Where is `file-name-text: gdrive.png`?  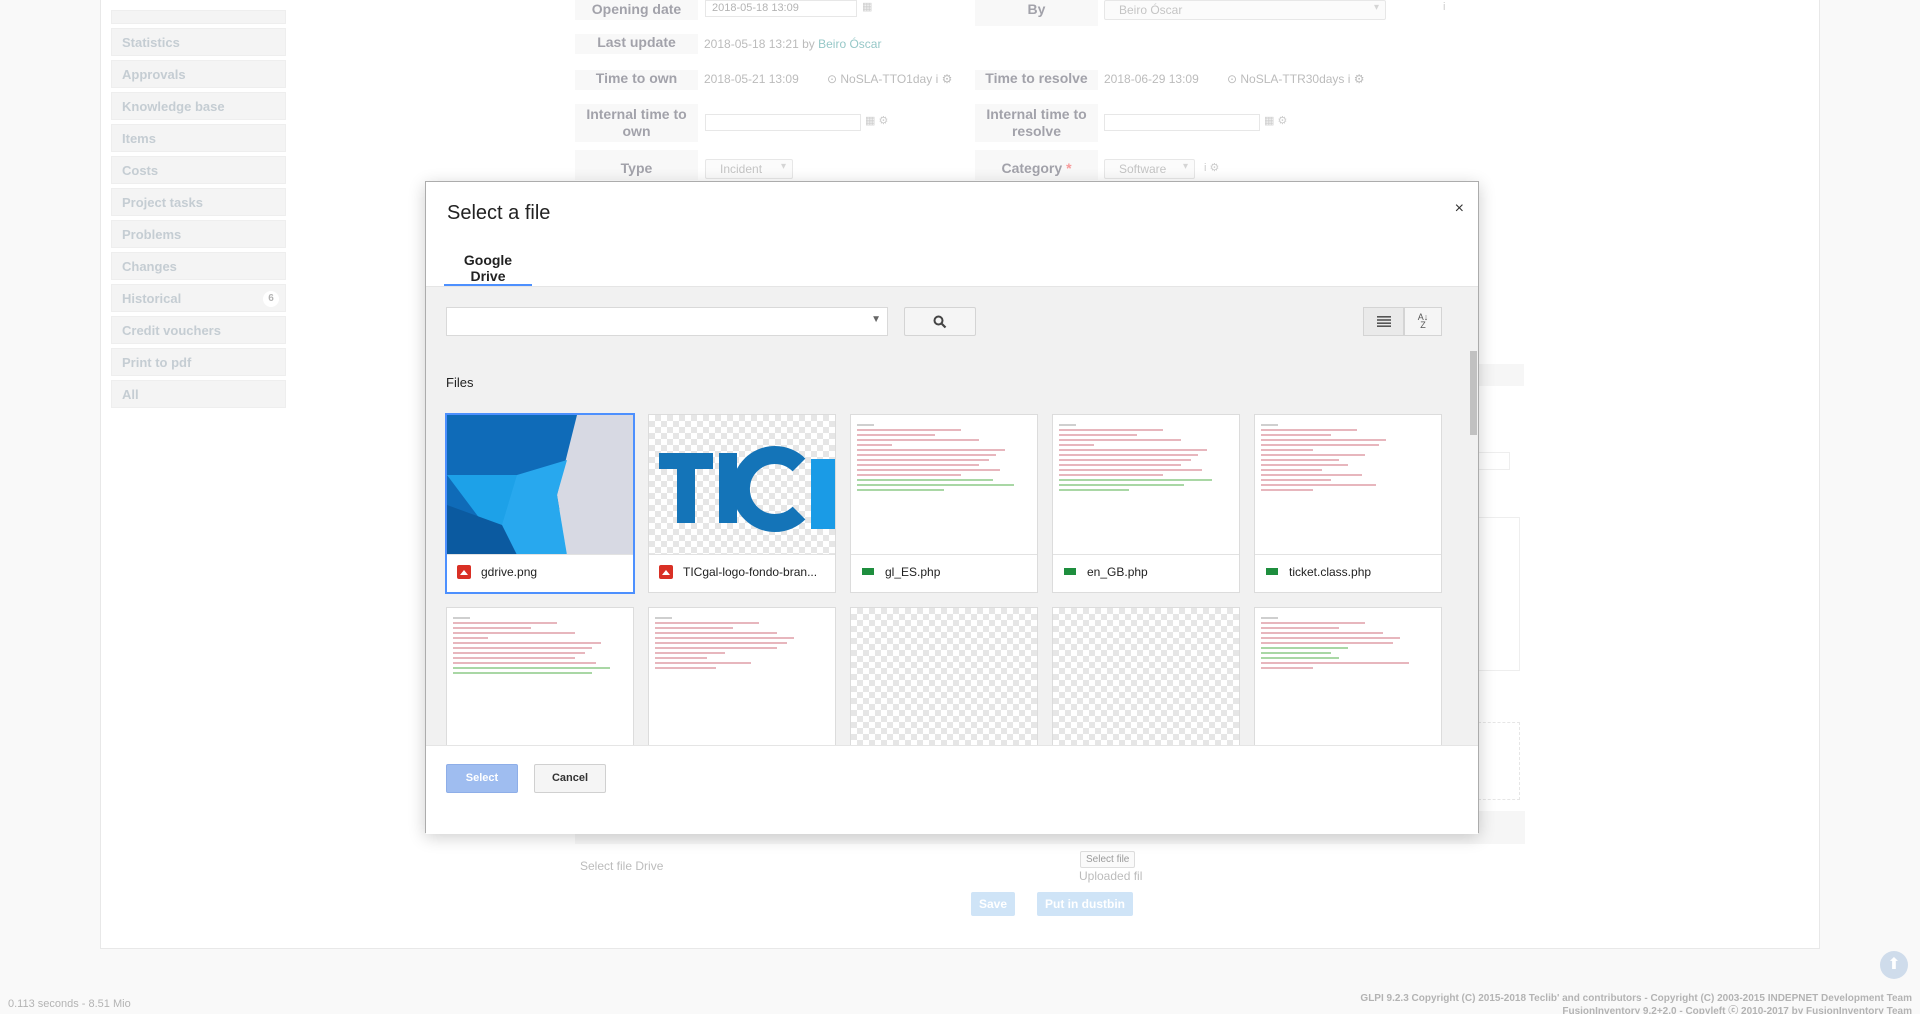
file-name-text: gdrive.png is located at coordinates (509, 572).